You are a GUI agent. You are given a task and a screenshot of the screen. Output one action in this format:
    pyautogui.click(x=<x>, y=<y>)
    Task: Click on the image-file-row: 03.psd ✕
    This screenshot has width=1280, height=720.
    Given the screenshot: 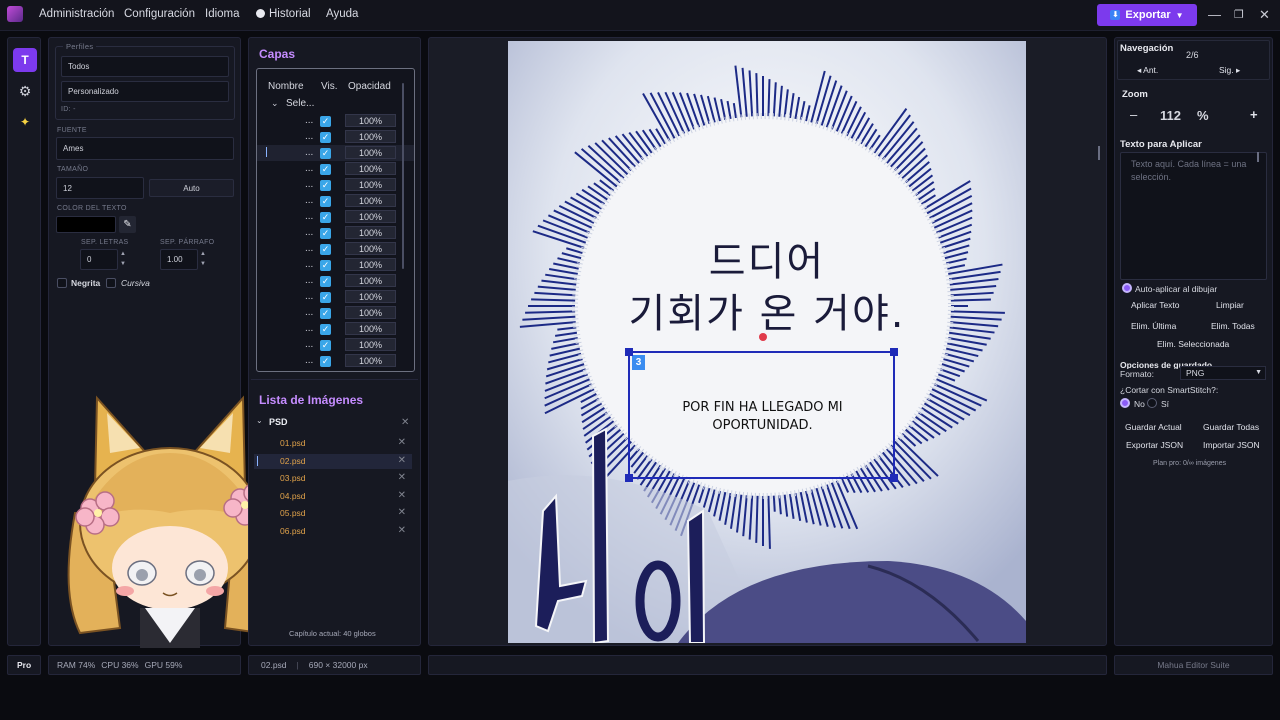 What is the action you would take?
    pyautogui.click(x=333, y=478)
    